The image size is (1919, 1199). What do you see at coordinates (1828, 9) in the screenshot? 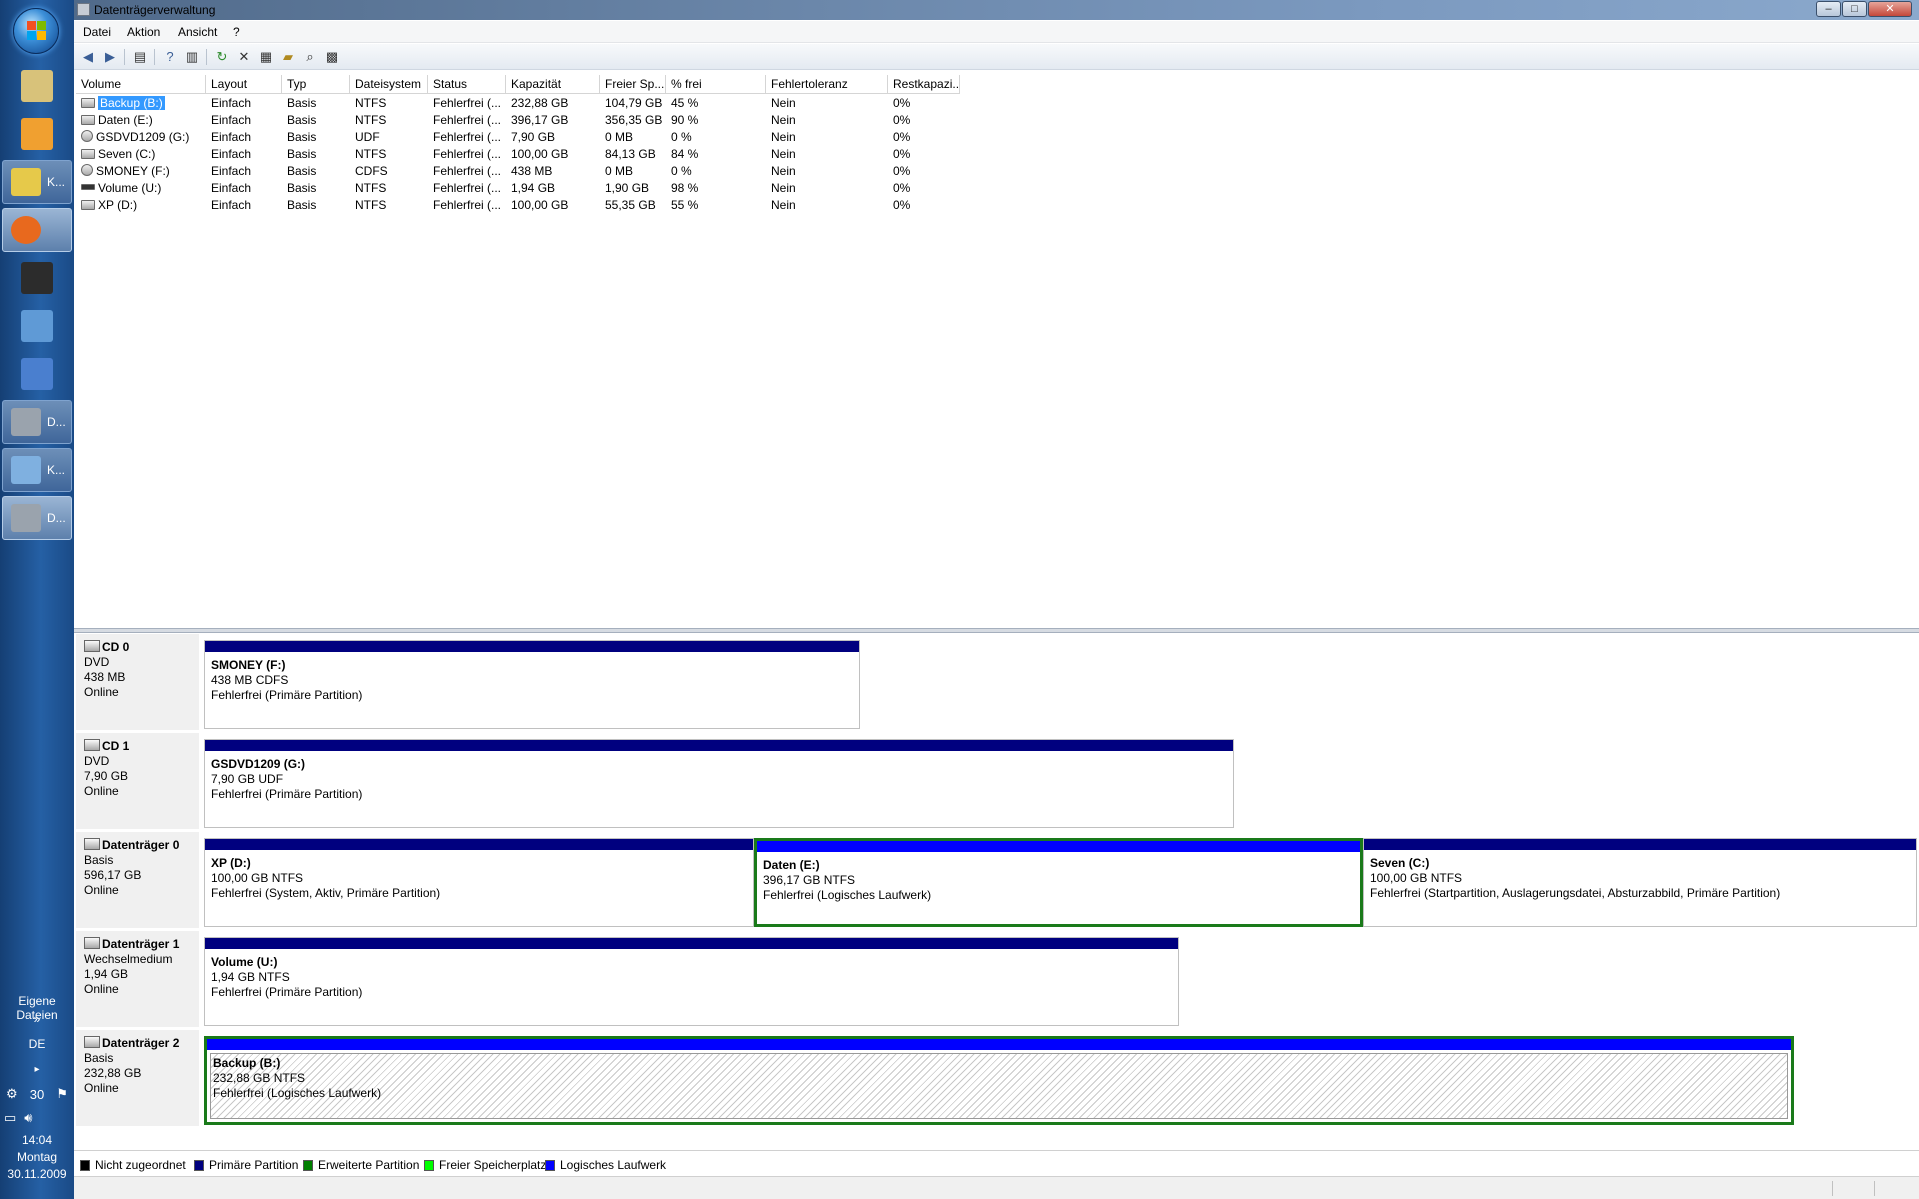
I see `minimize-button: –` at bounding box center [1828, 9].